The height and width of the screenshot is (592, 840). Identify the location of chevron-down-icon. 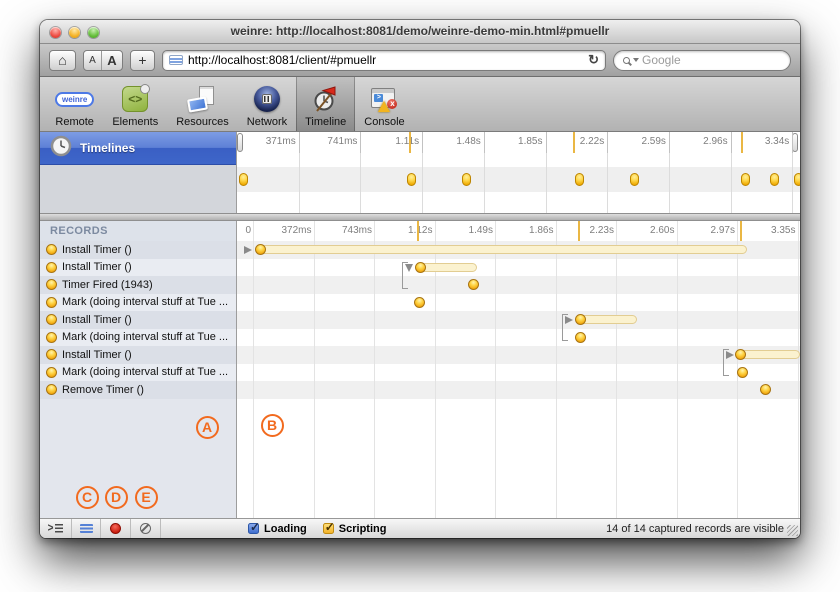
(636, 60).